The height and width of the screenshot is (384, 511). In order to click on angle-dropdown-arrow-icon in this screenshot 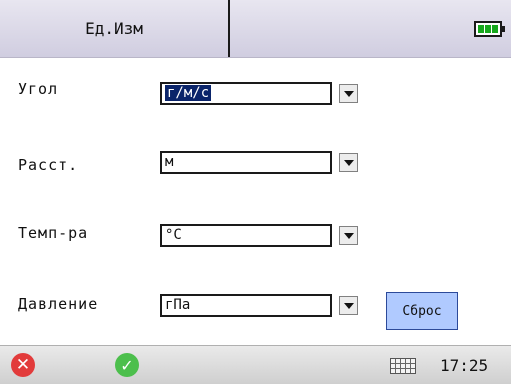, I will do `click(348, 93)`.